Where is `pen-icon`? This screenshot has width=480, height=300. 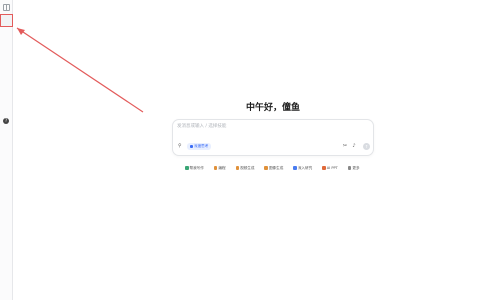 pen-icon is located at coordinates (187, 168).